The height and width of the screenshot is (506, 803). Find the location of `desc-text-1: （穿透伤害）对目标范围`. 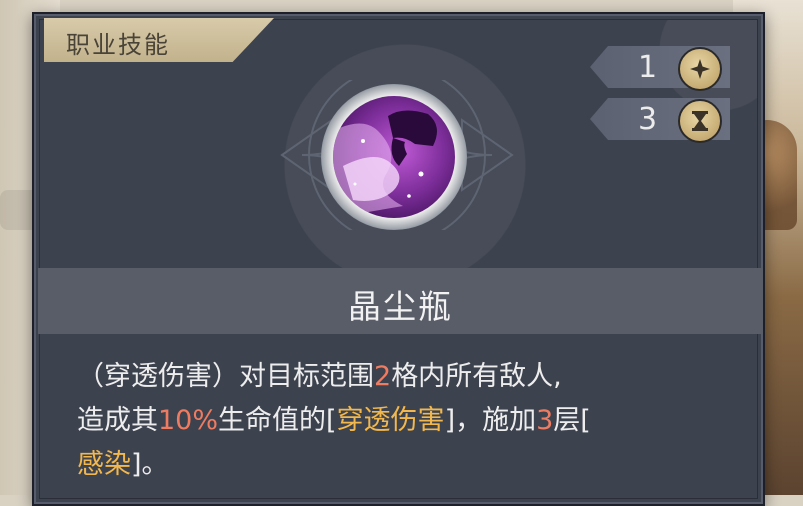

desc-text-1: （穿透伤害）对目标范围 is located at coordinates (225, 376).